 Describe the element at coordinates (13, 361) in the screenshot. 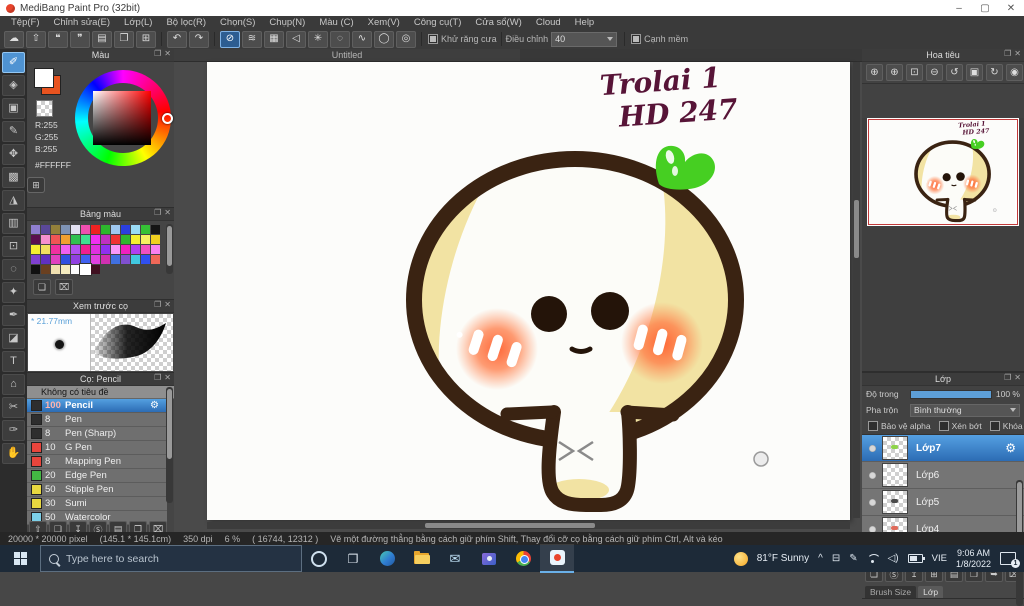

I see `text-tool: T` at that location.